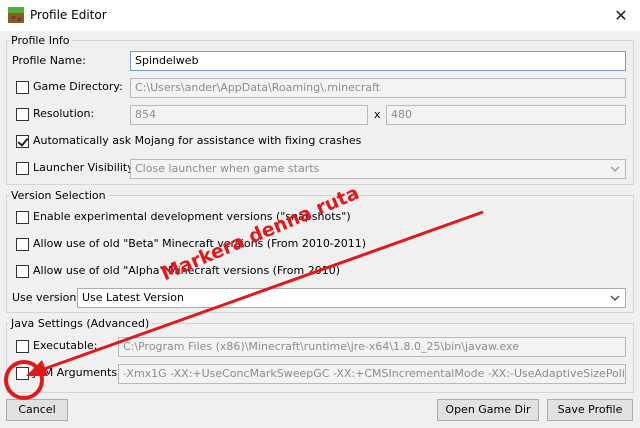 This screenshot has height=428, width=640. What do you see at coordinates (621, 16) in the screenshot?
I see `close-icon: ✕` at bounding box center [621, 16].